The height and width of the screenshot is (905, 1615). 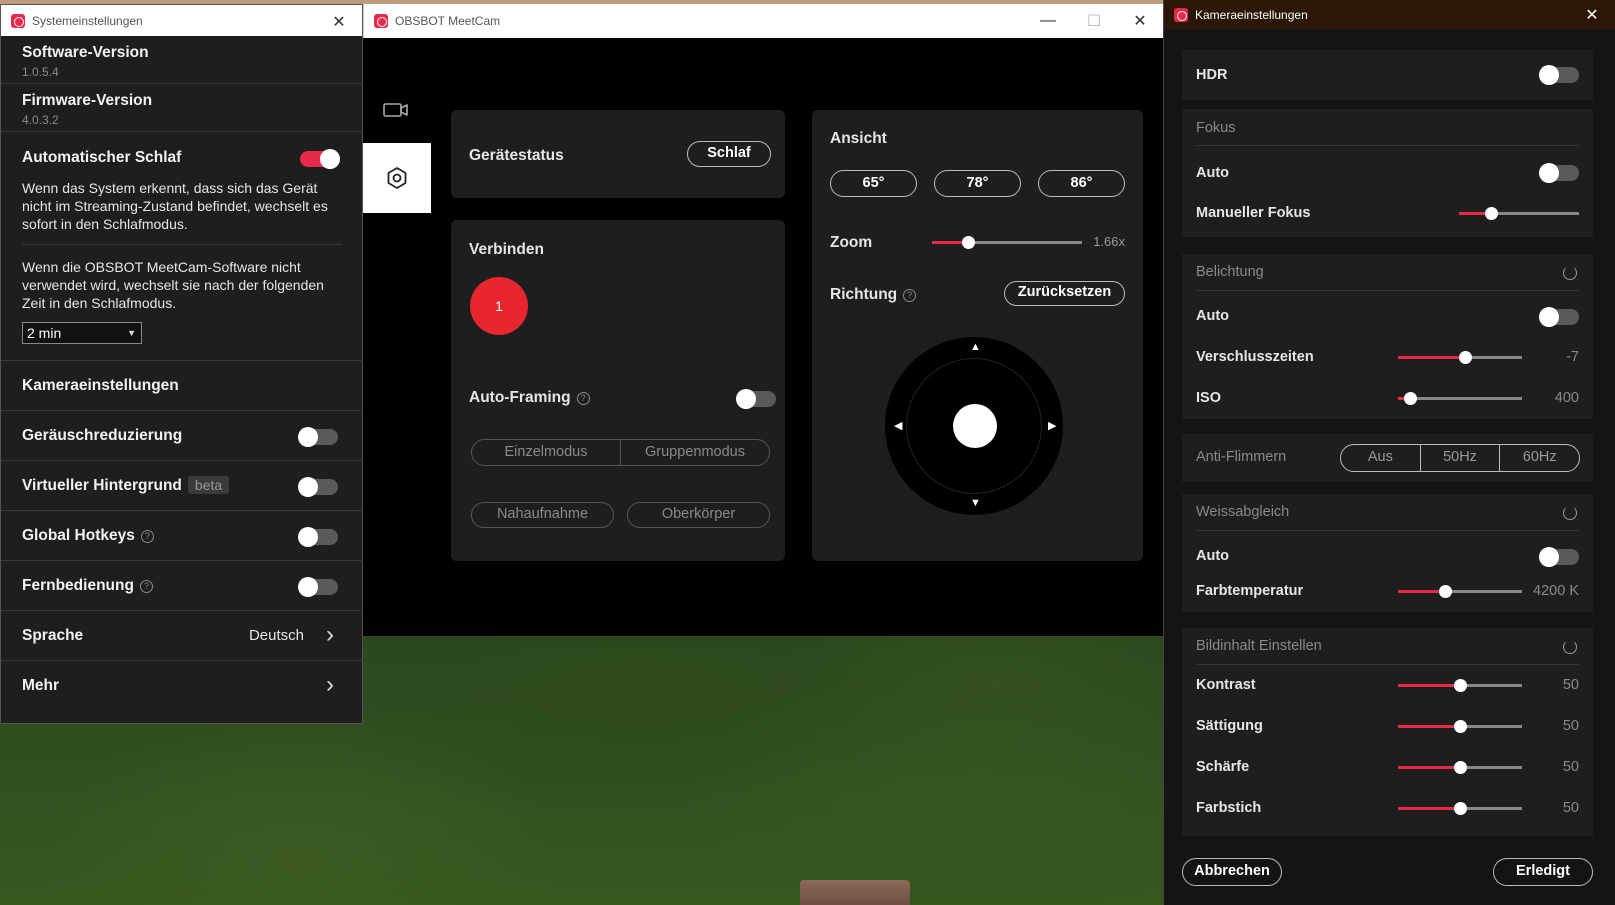 What do you see at coordinates (516, 155) in the screenshot?
I see `device-status-label: Gerätestatus` at bounding box center [516, 155].